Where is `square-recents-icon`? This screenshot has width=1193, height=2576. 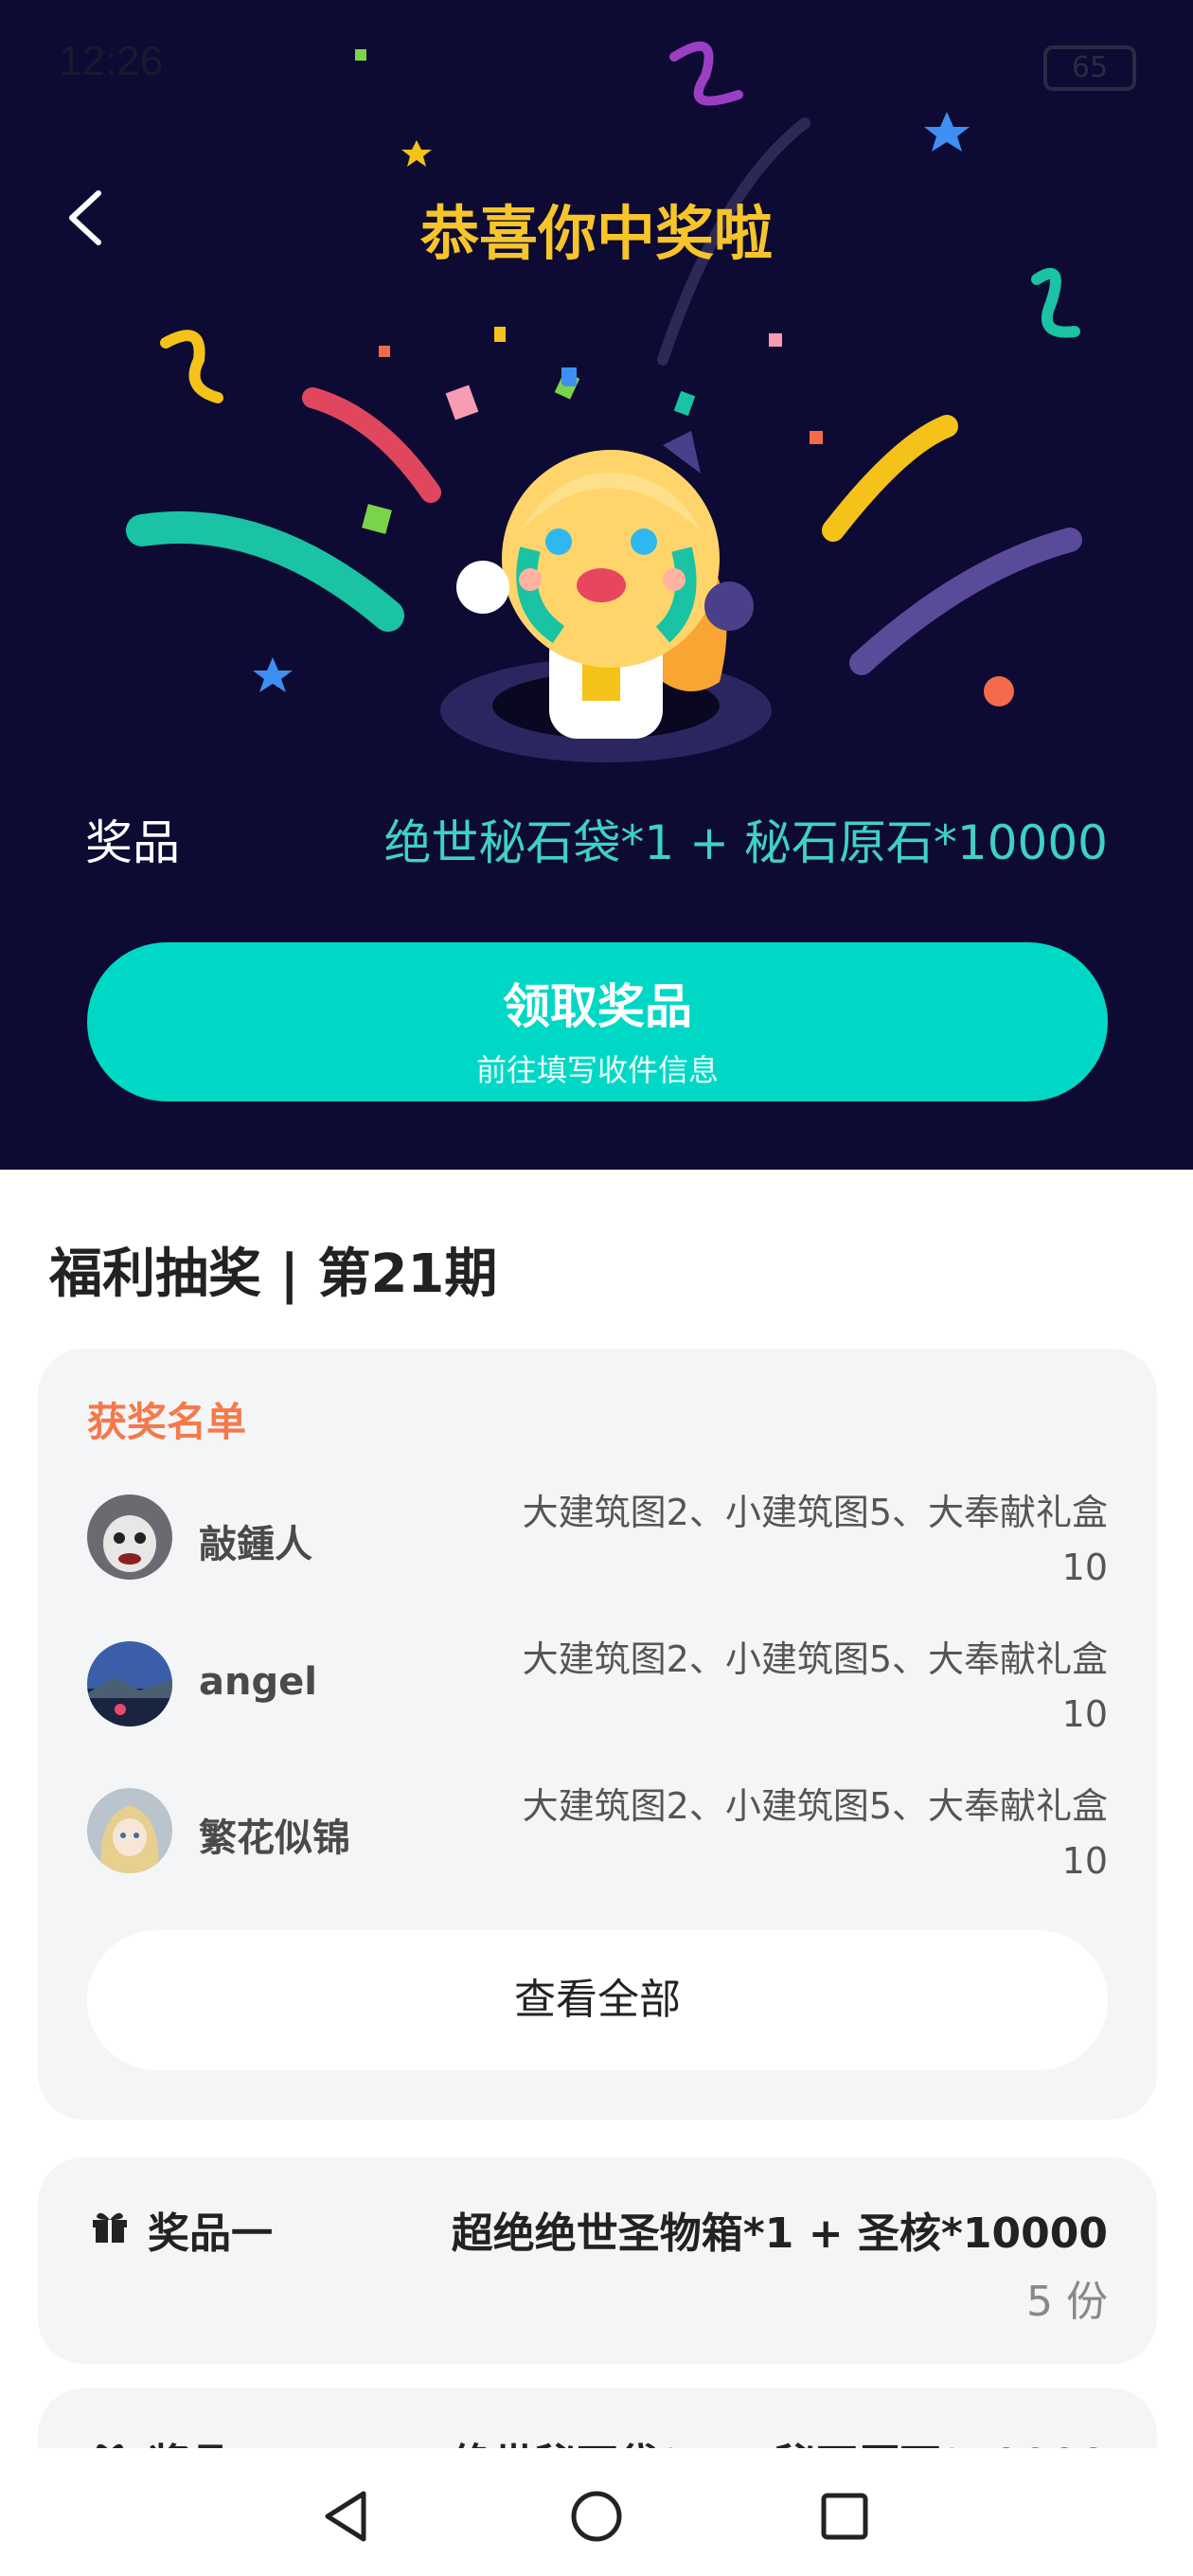 square-recents-icon is located at coordinates (844, 2516).